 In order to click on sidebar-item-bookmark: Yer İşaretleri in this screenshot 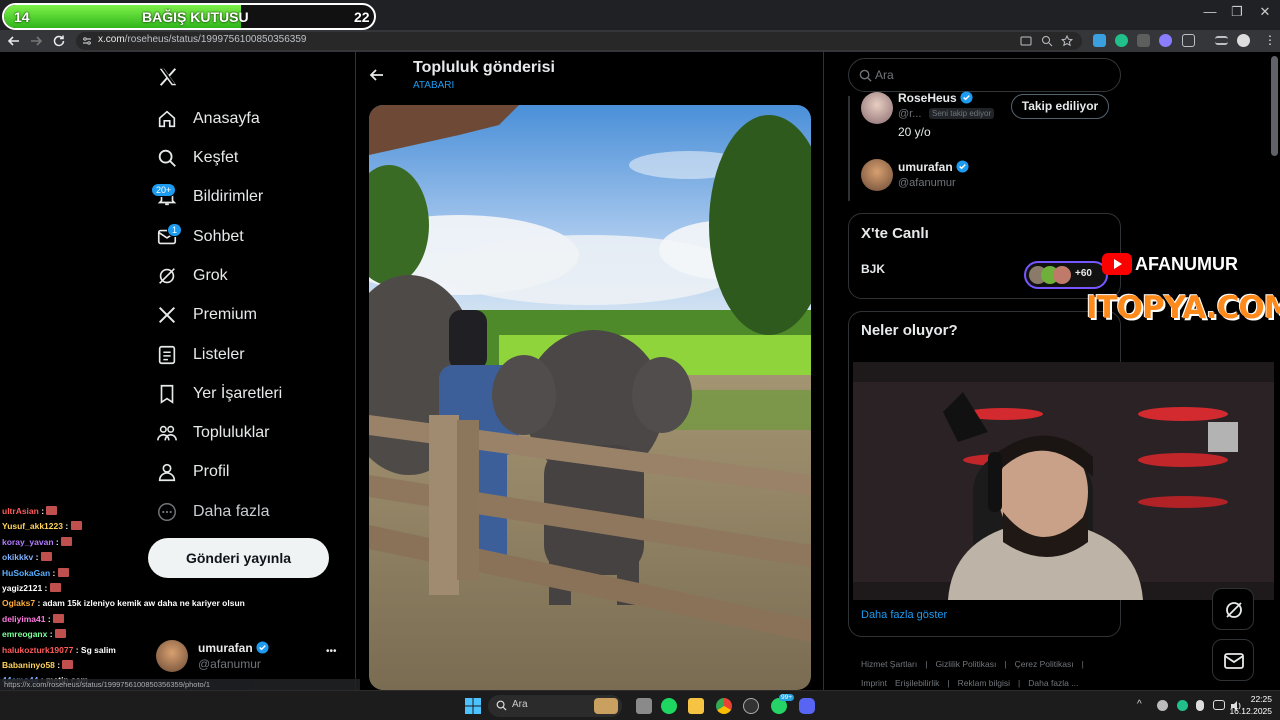, I will do `click(219, 394)`.